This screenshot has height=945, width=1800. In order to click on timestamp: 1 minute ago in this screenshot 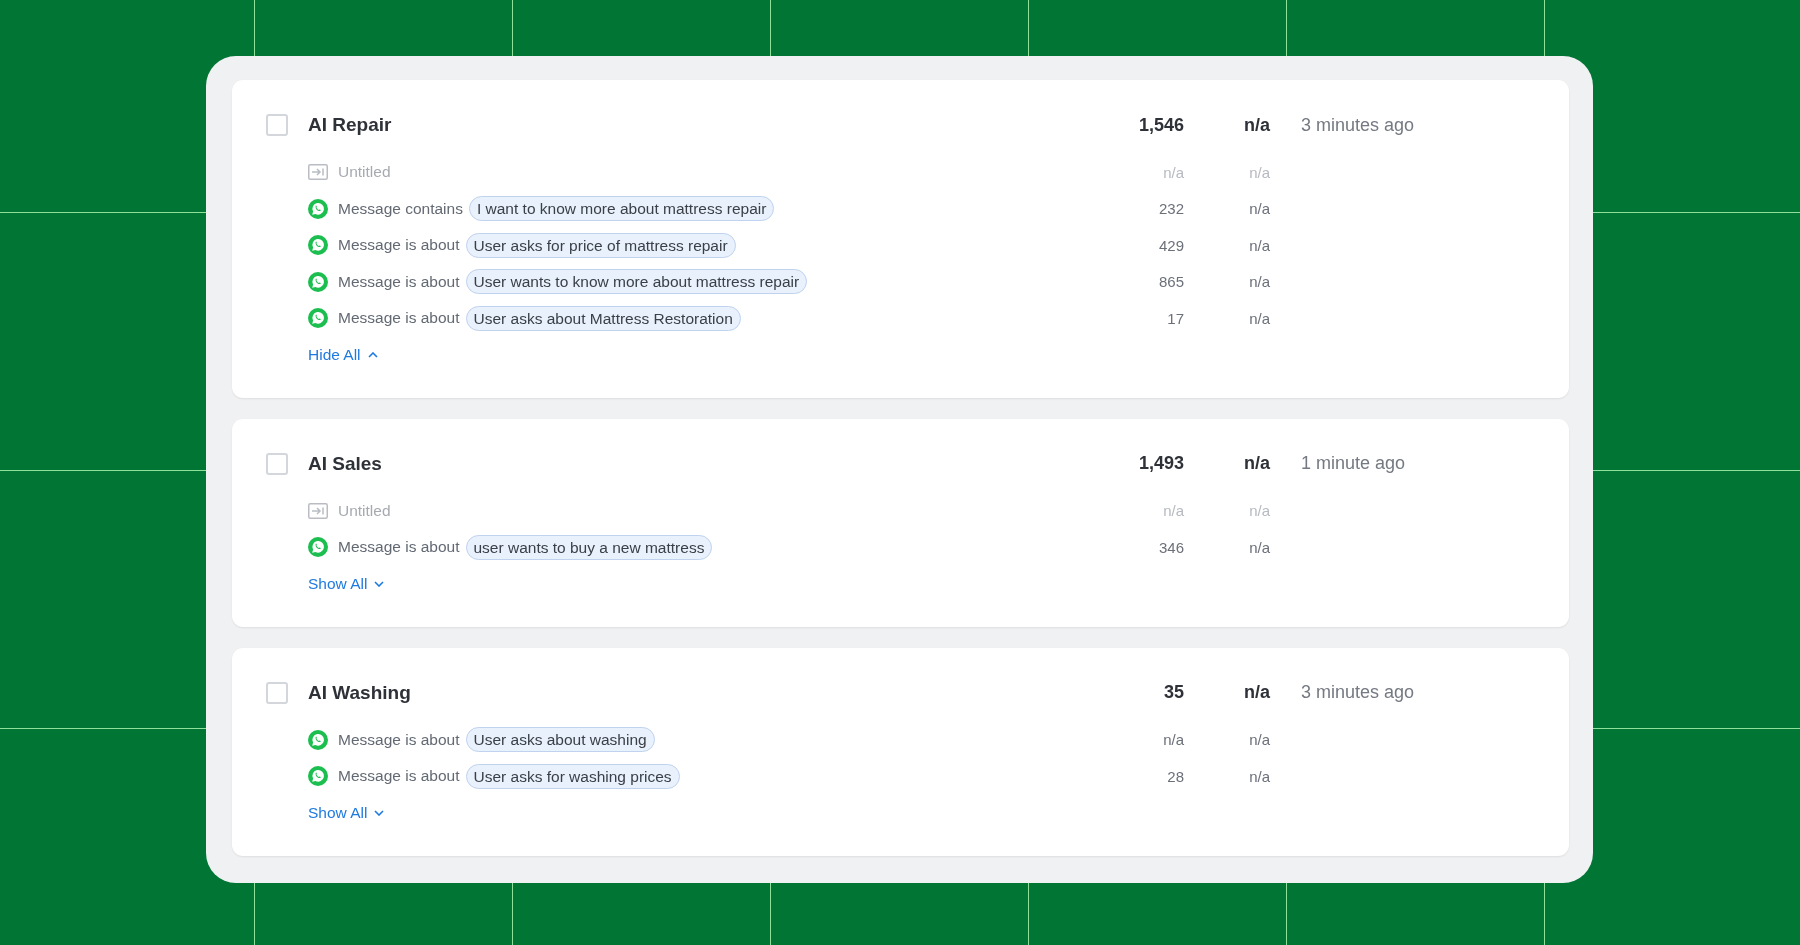, I will do `click(1353, 463)`.